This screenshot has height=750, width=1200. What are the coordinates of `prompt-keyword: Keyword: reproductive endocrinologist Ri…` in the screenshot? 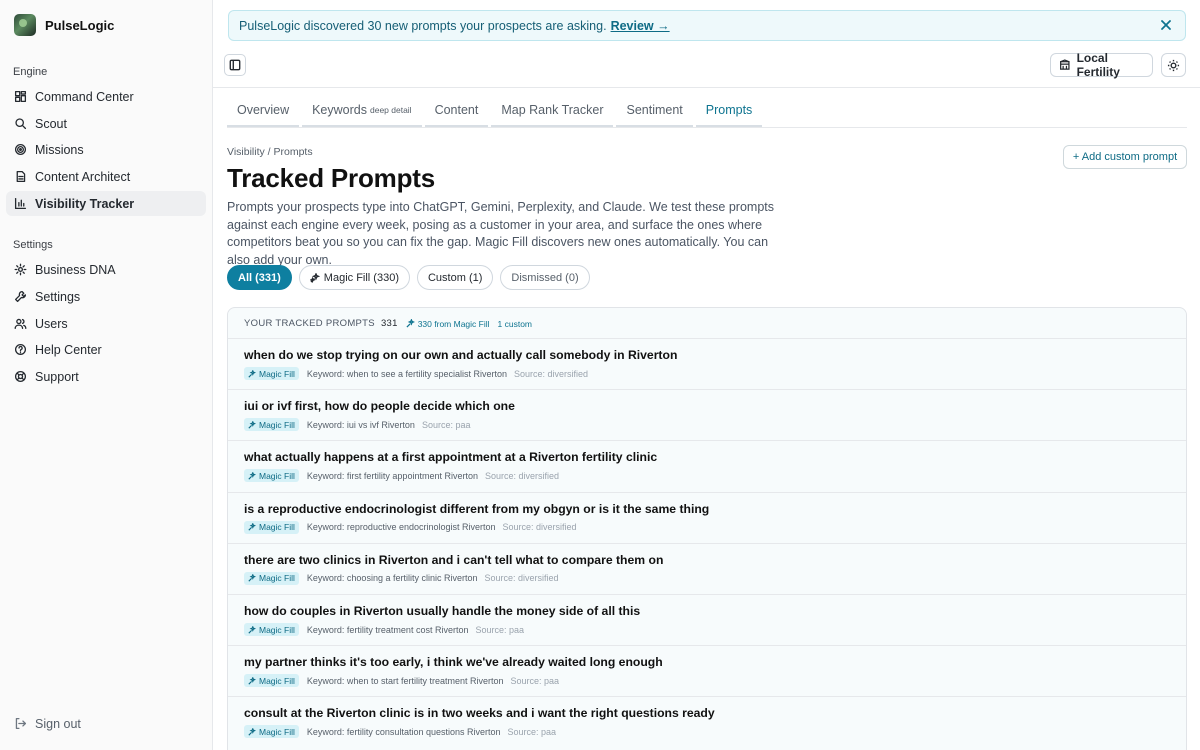 It's located at (401, 527).